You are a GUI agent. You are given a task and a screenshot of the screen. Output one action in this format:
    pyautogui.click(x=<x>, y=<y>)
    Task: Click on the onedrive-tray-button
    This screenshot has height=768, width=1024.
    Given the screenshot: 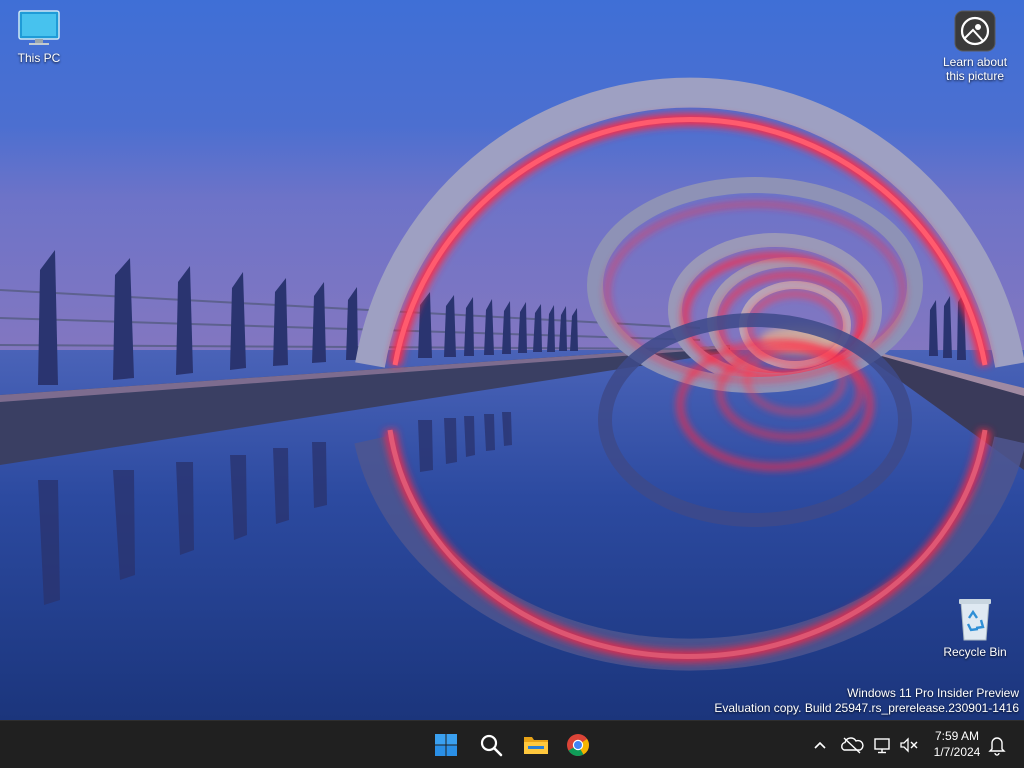 What is the action you would take?
    pyautogui.click(x=852, y=745)
    